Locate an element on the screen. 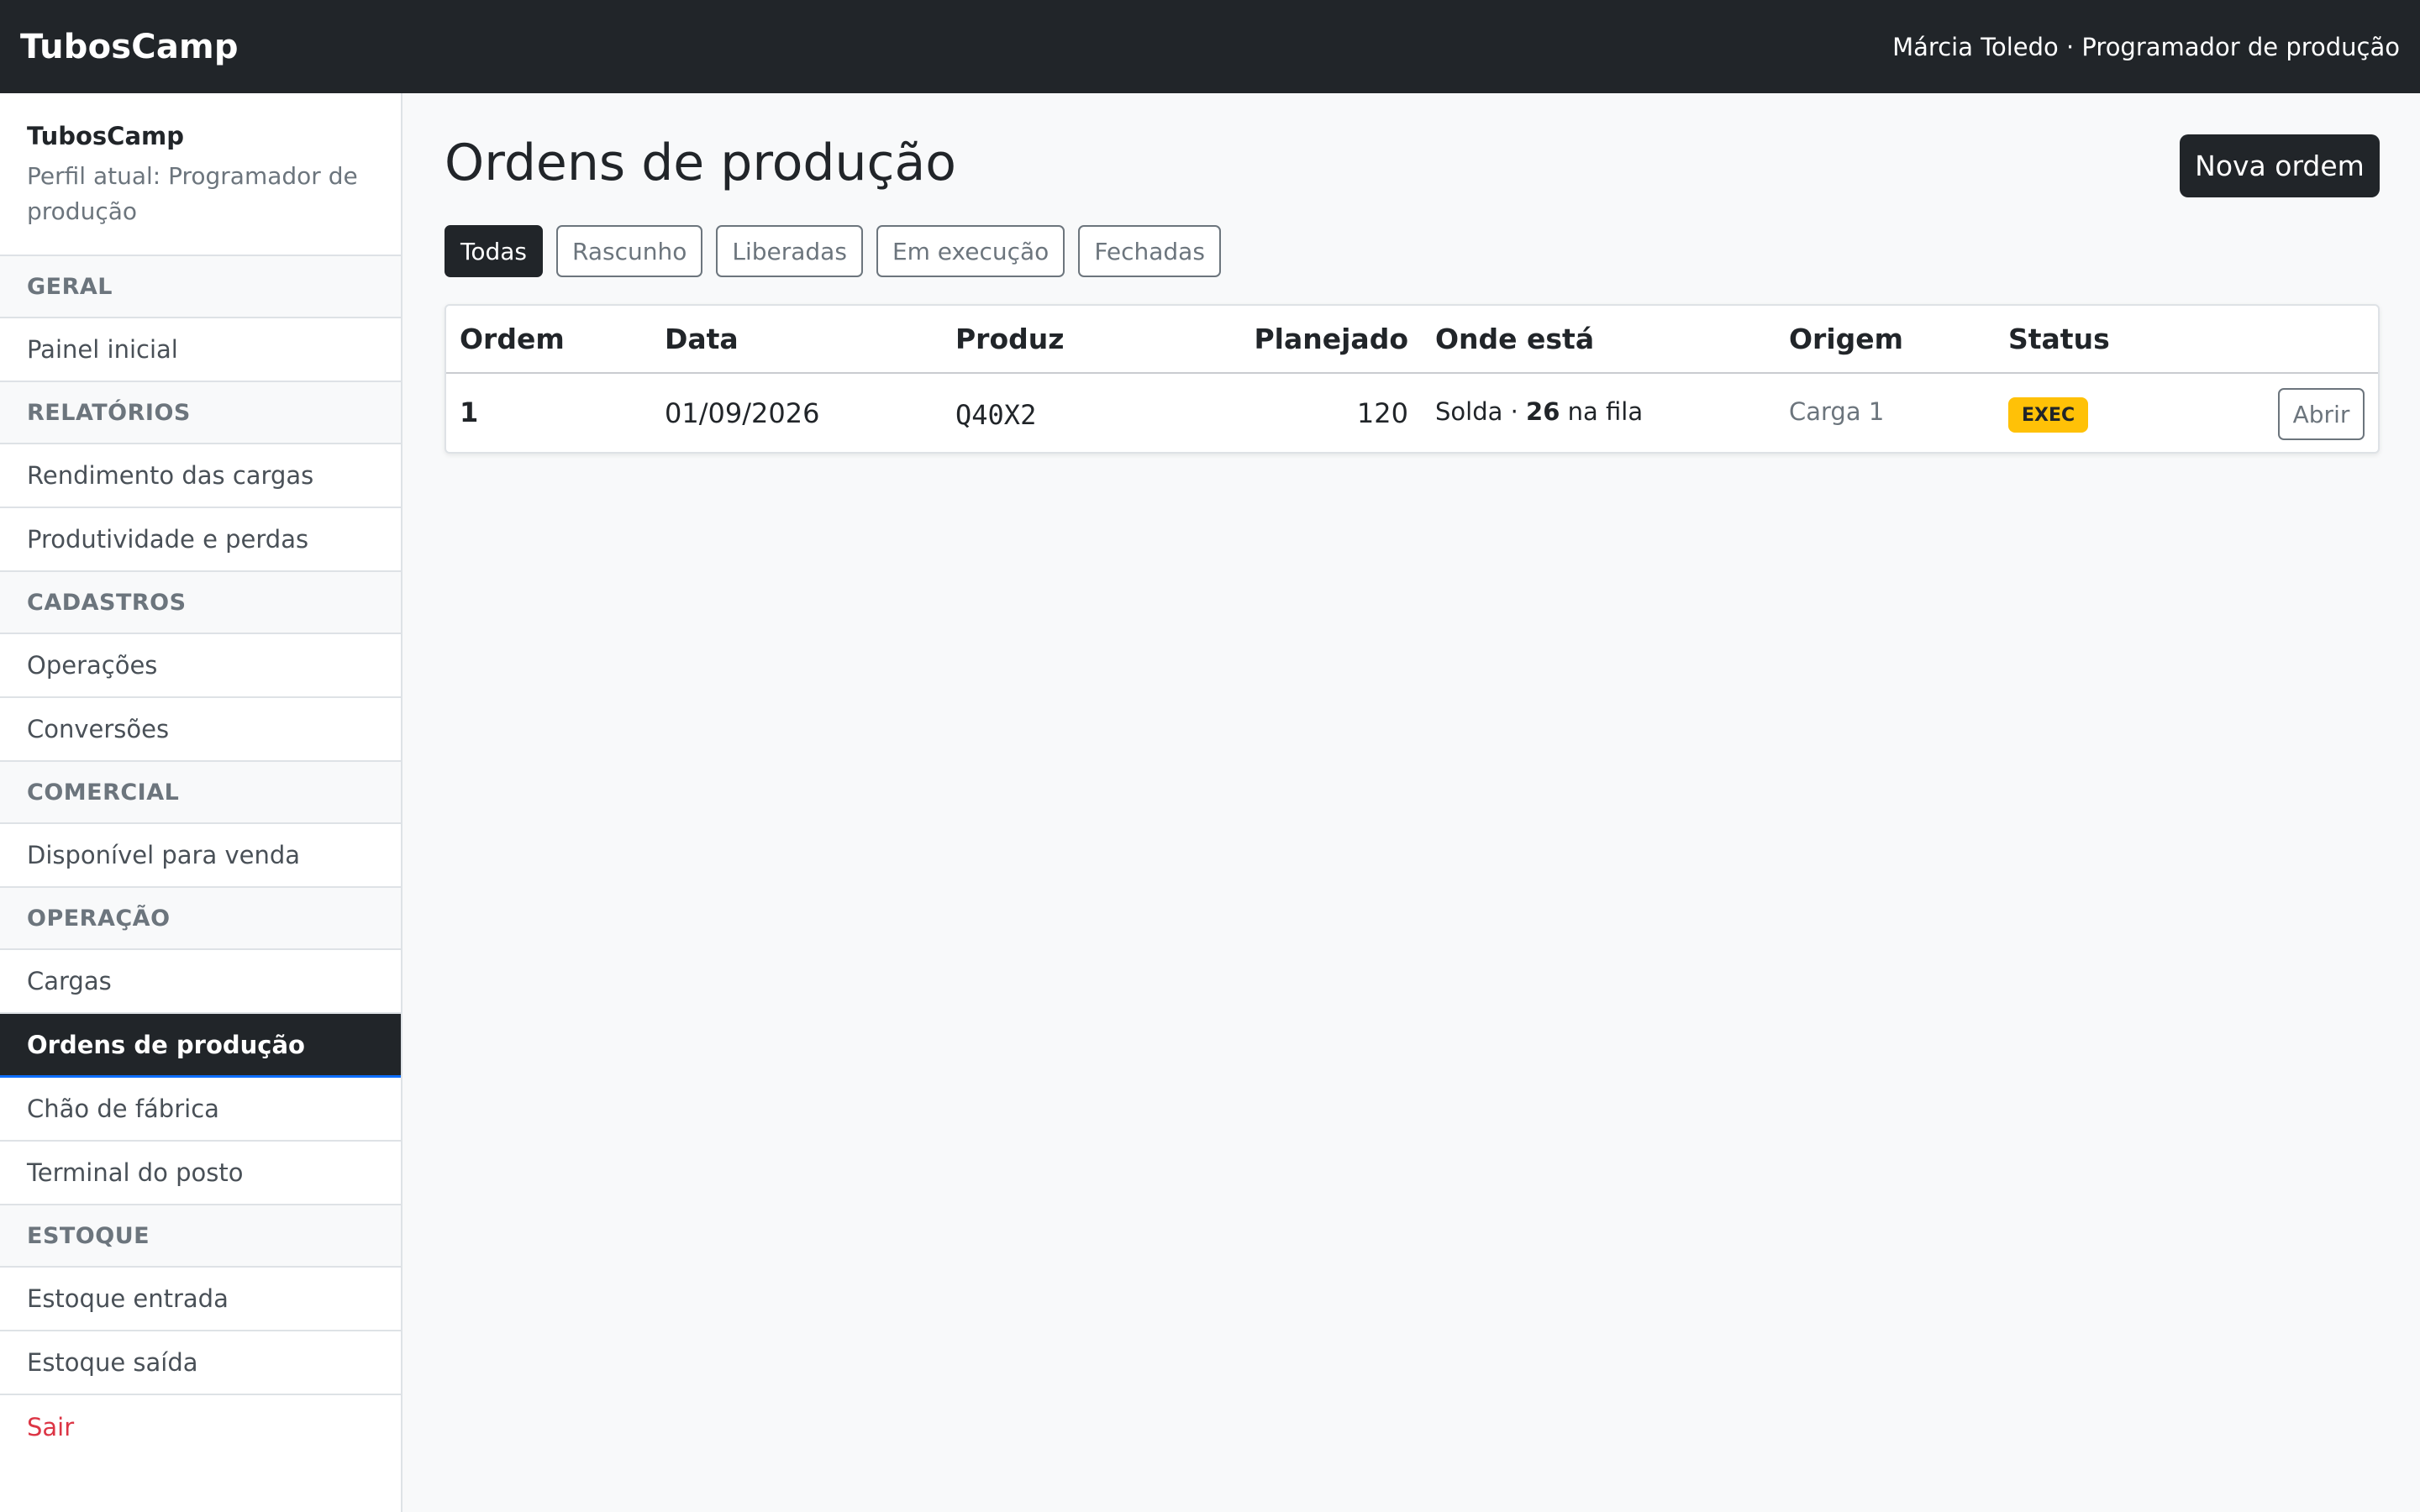  filter-fechadas: Fechadas is located at coordinates (1149, 251).